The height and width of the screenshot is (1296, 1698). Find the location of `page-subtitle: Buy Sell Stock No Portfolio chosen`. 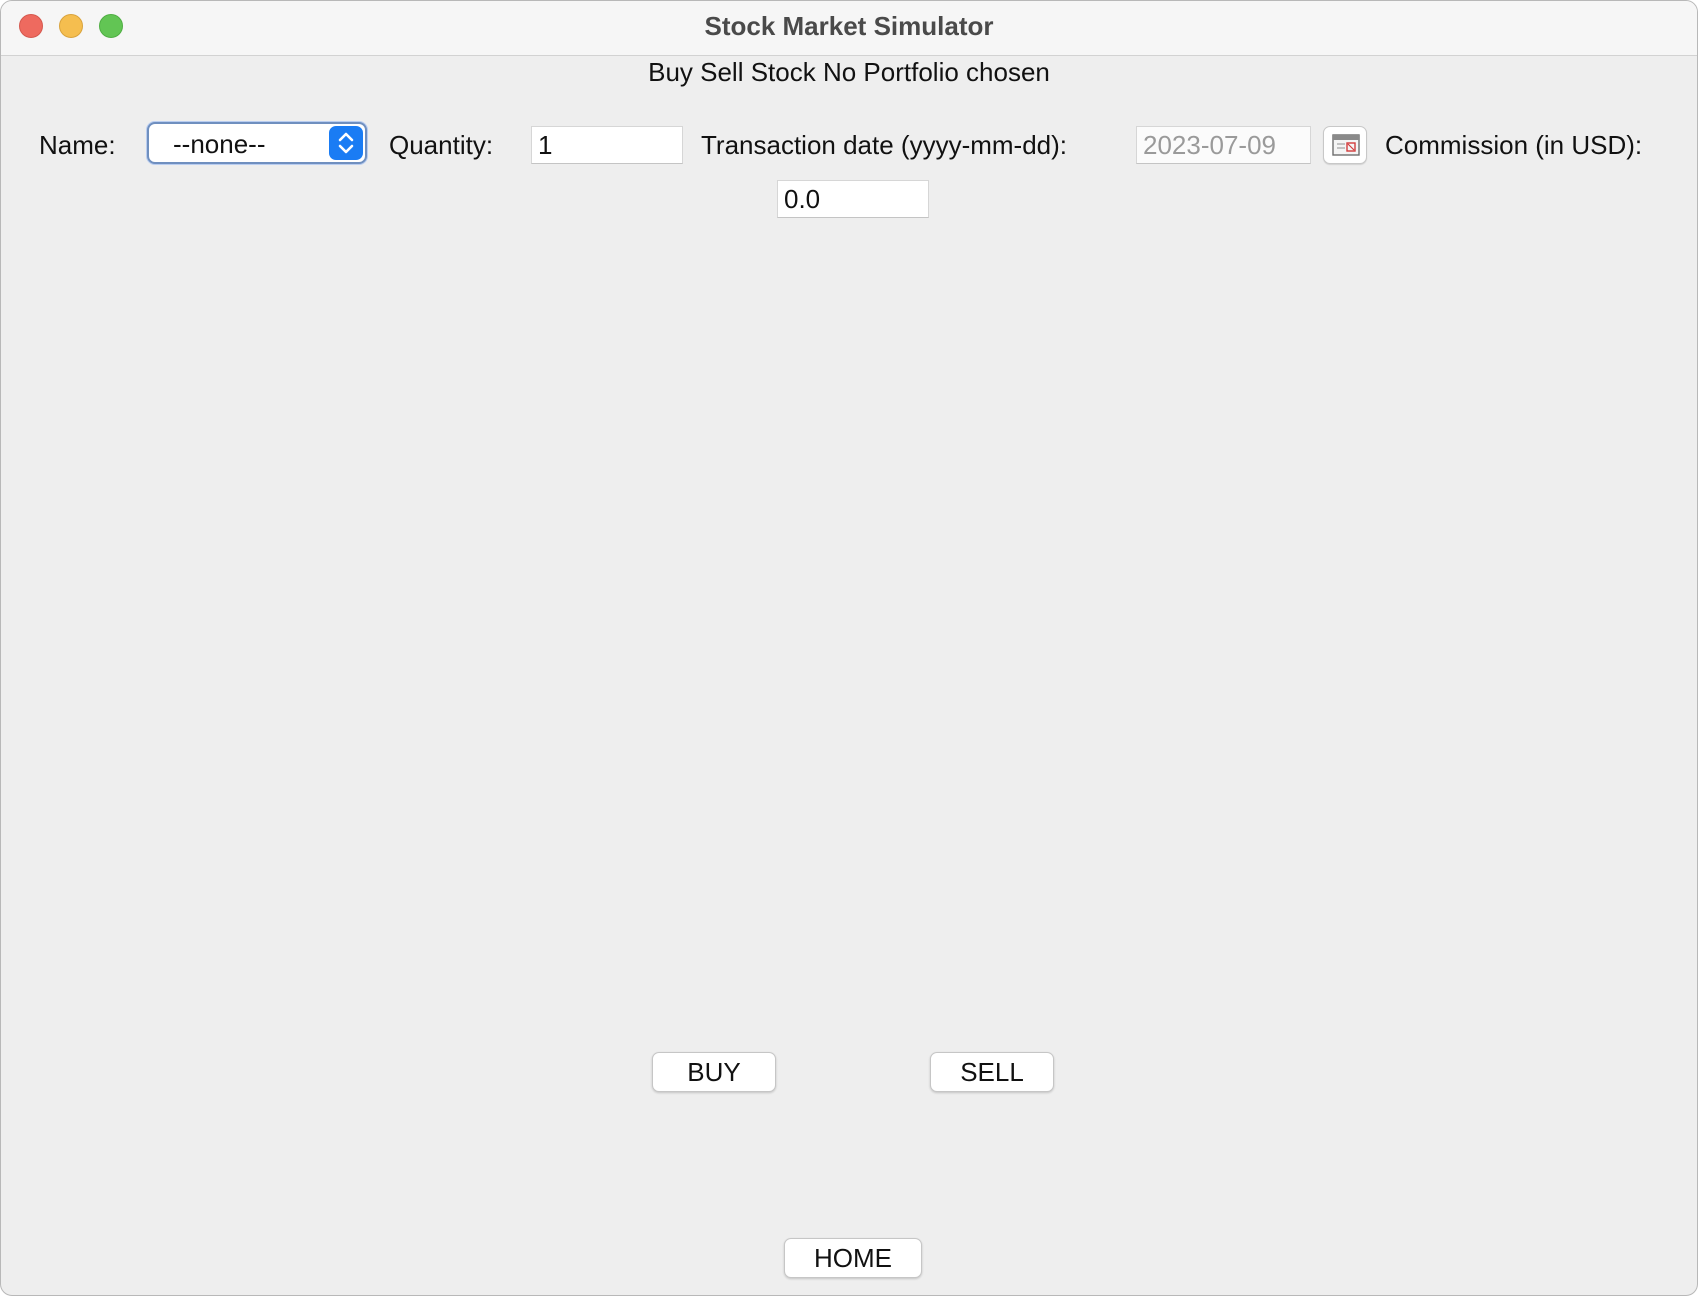

page-subtitle: Buy Sell Stock No Portfolio chosen is located at coordinates (849, 72).